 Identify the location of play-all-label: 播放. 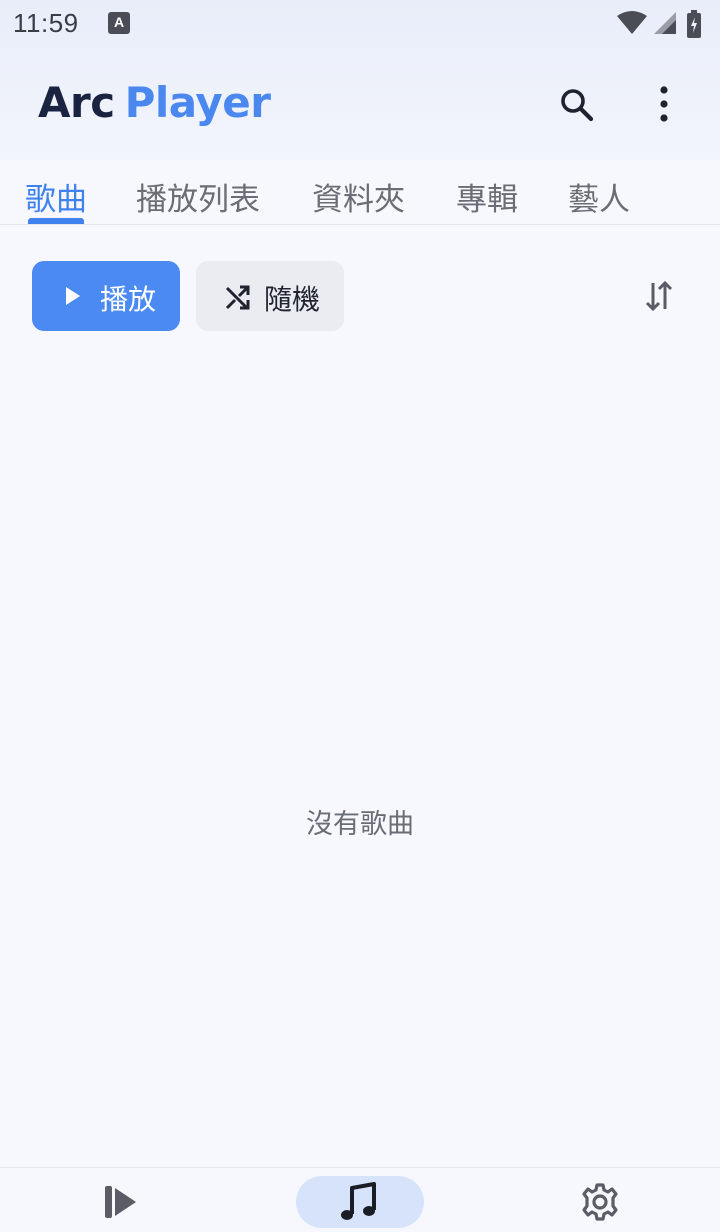
(128, 299).